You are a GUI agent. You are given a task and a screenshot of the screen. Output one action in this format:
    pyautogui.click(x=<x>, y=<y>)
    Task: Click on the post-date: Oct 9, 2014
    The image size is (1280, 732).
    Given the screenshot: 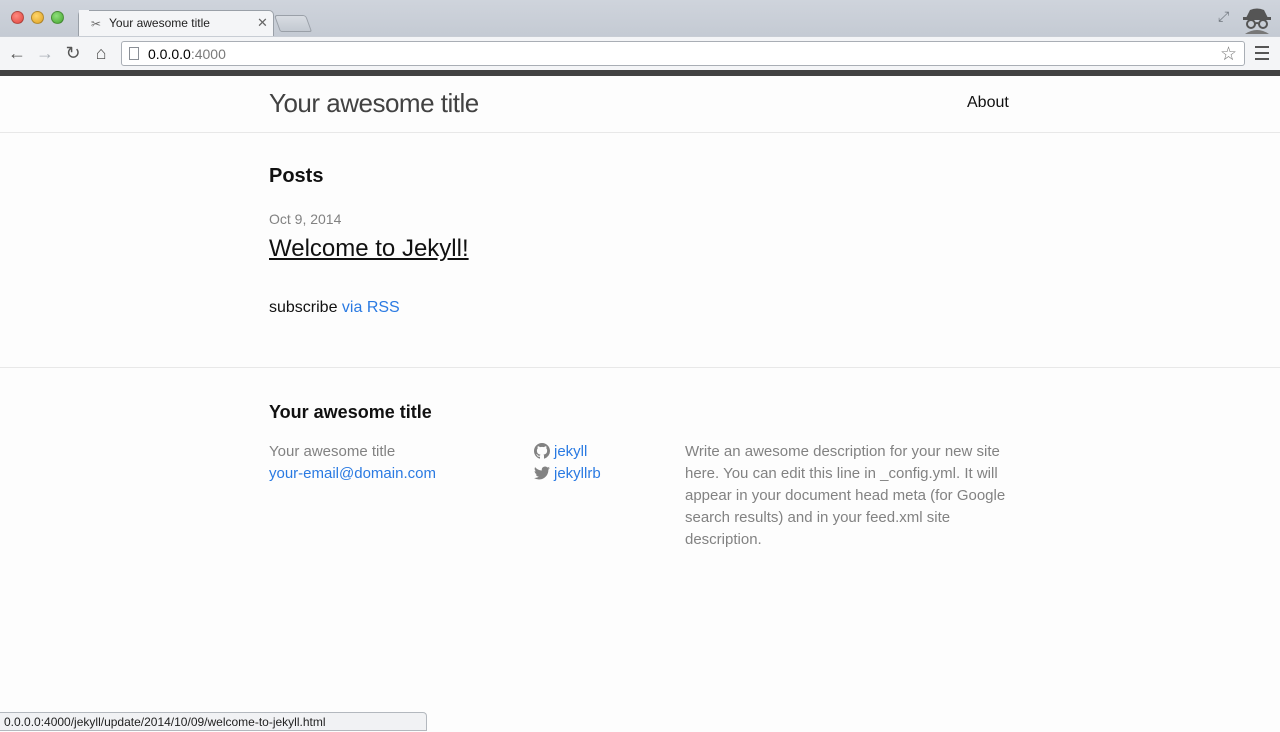 What is the action you would take?
    pyautogui.click(x=305, y=219)
    